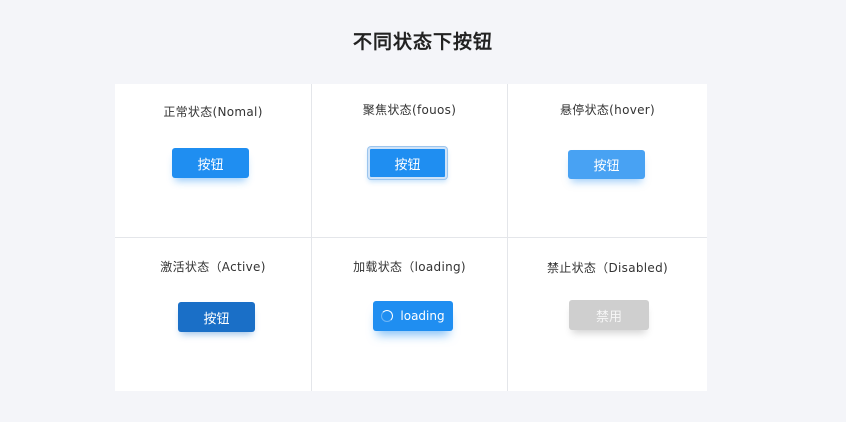 This screenshot has height=422, width=846. Describe the element at coordinates (606, 164) in the screenshot. I see `hover-button: 按钮` at that location.